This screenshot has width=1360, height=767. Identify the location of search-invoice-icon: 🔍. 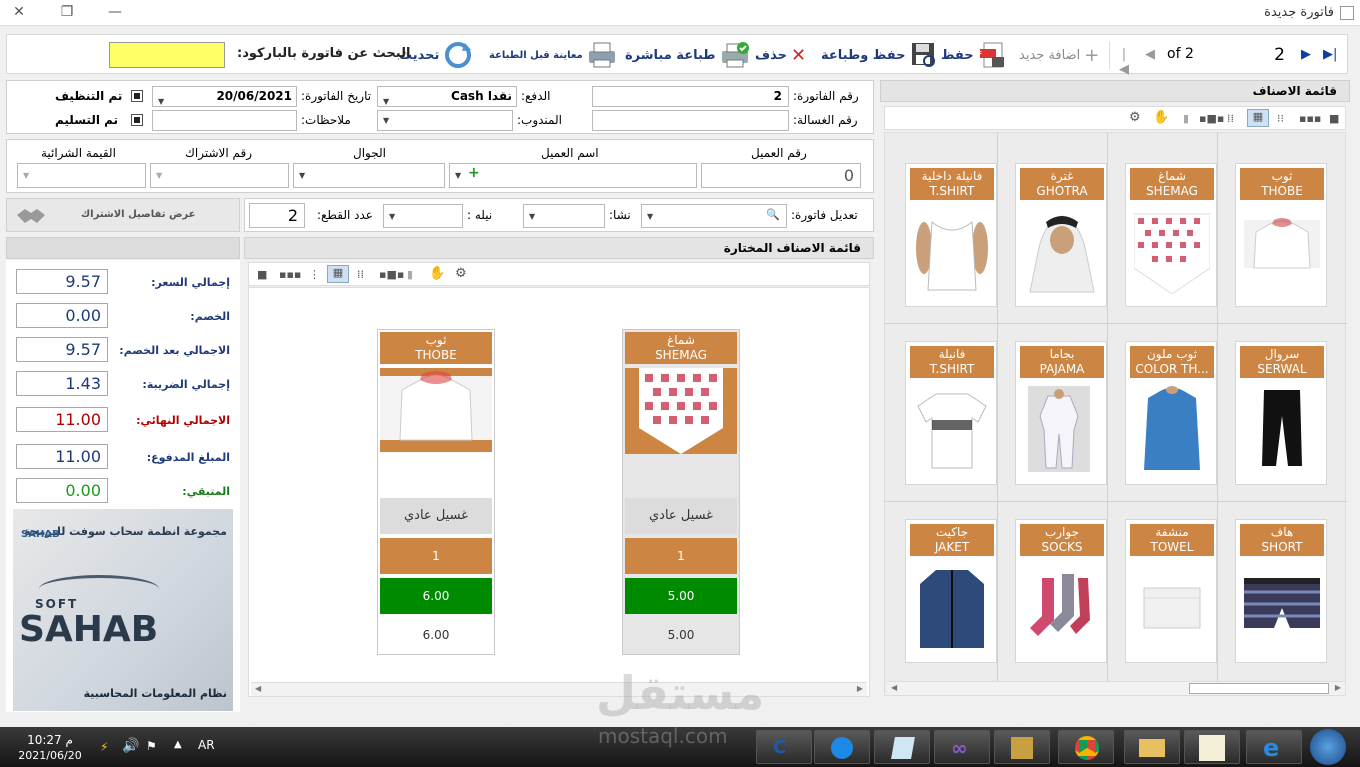
(773, 214).